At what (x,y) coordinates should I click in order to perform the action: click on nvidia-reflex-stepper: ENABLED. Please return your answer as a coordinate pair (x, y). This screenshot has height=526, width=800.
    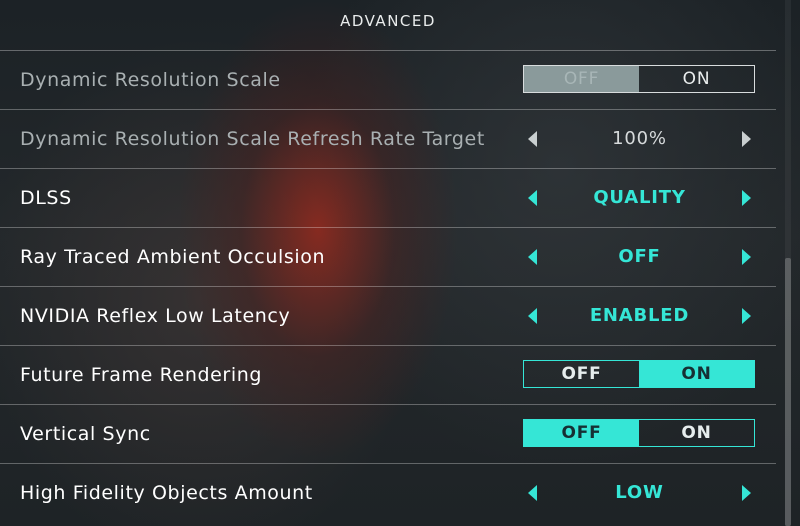
    Looking at the image, I should click on (639, 316).